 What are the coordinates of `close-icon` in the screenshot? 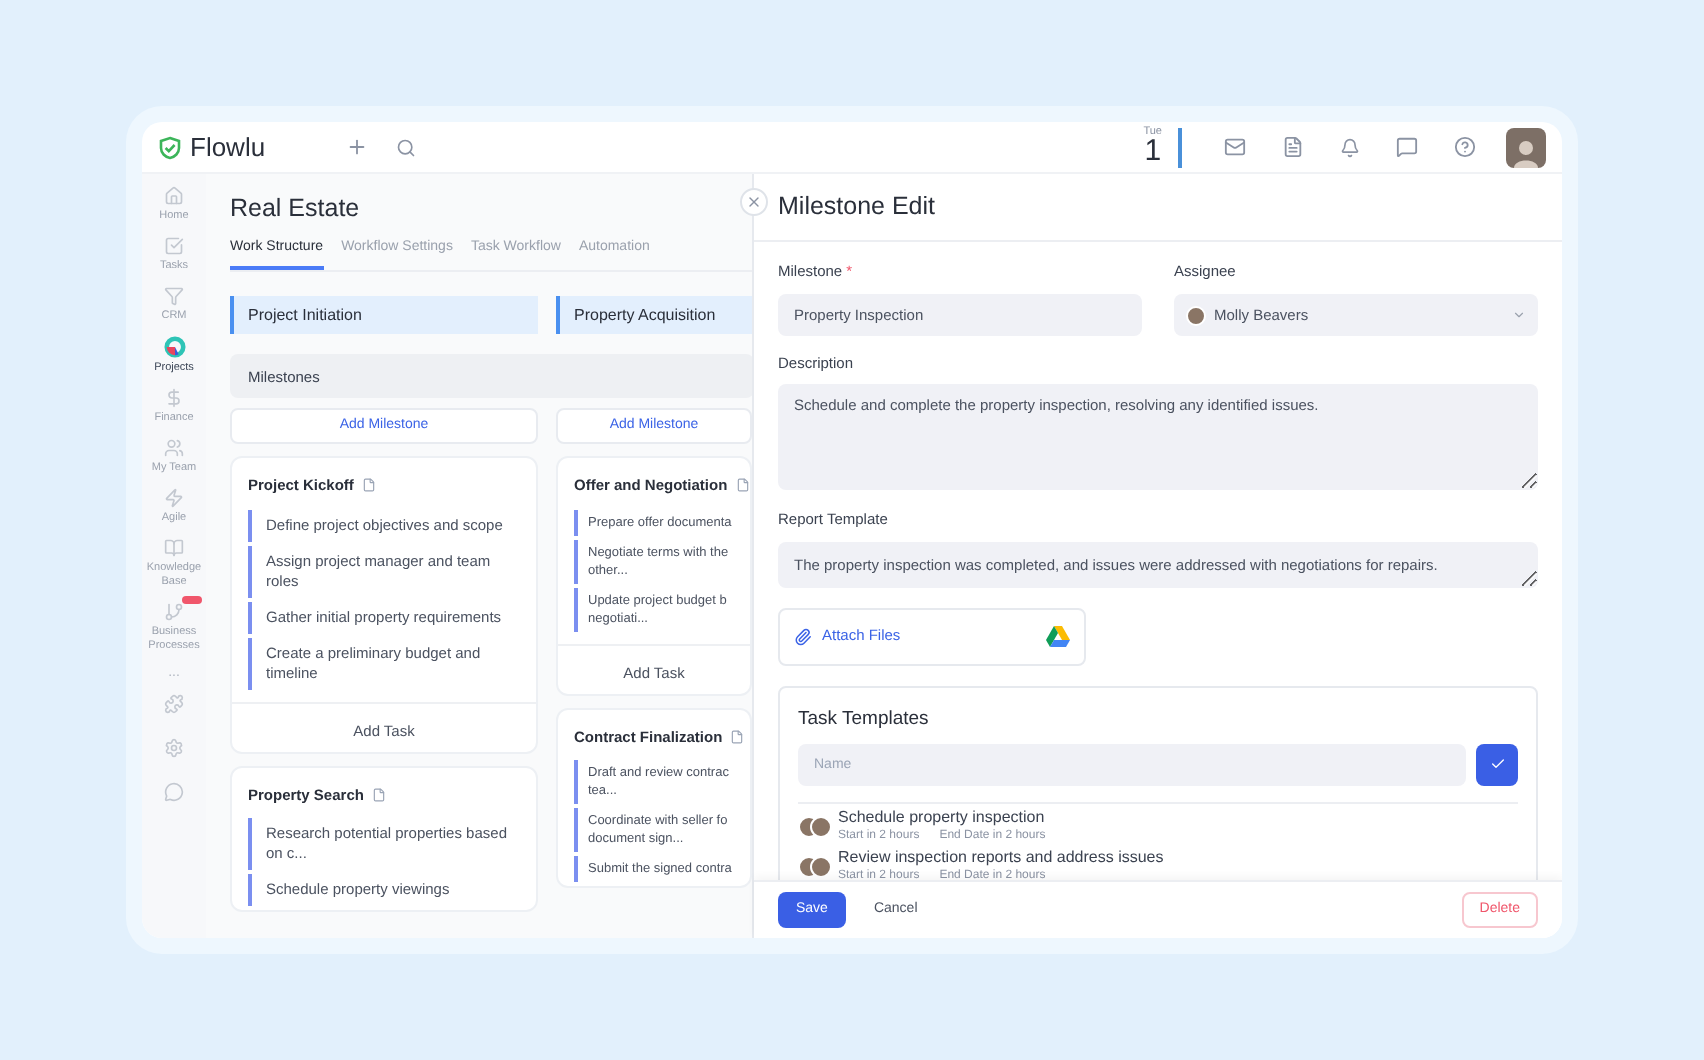 It's located at (754, 202).